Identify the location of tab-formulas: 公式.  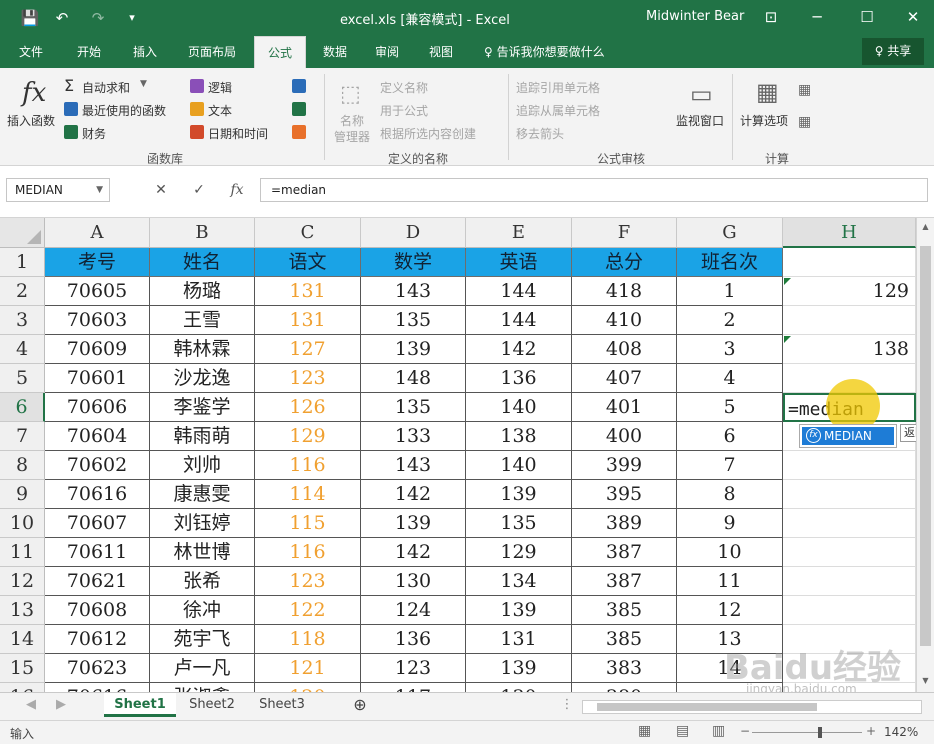
(280, 52).